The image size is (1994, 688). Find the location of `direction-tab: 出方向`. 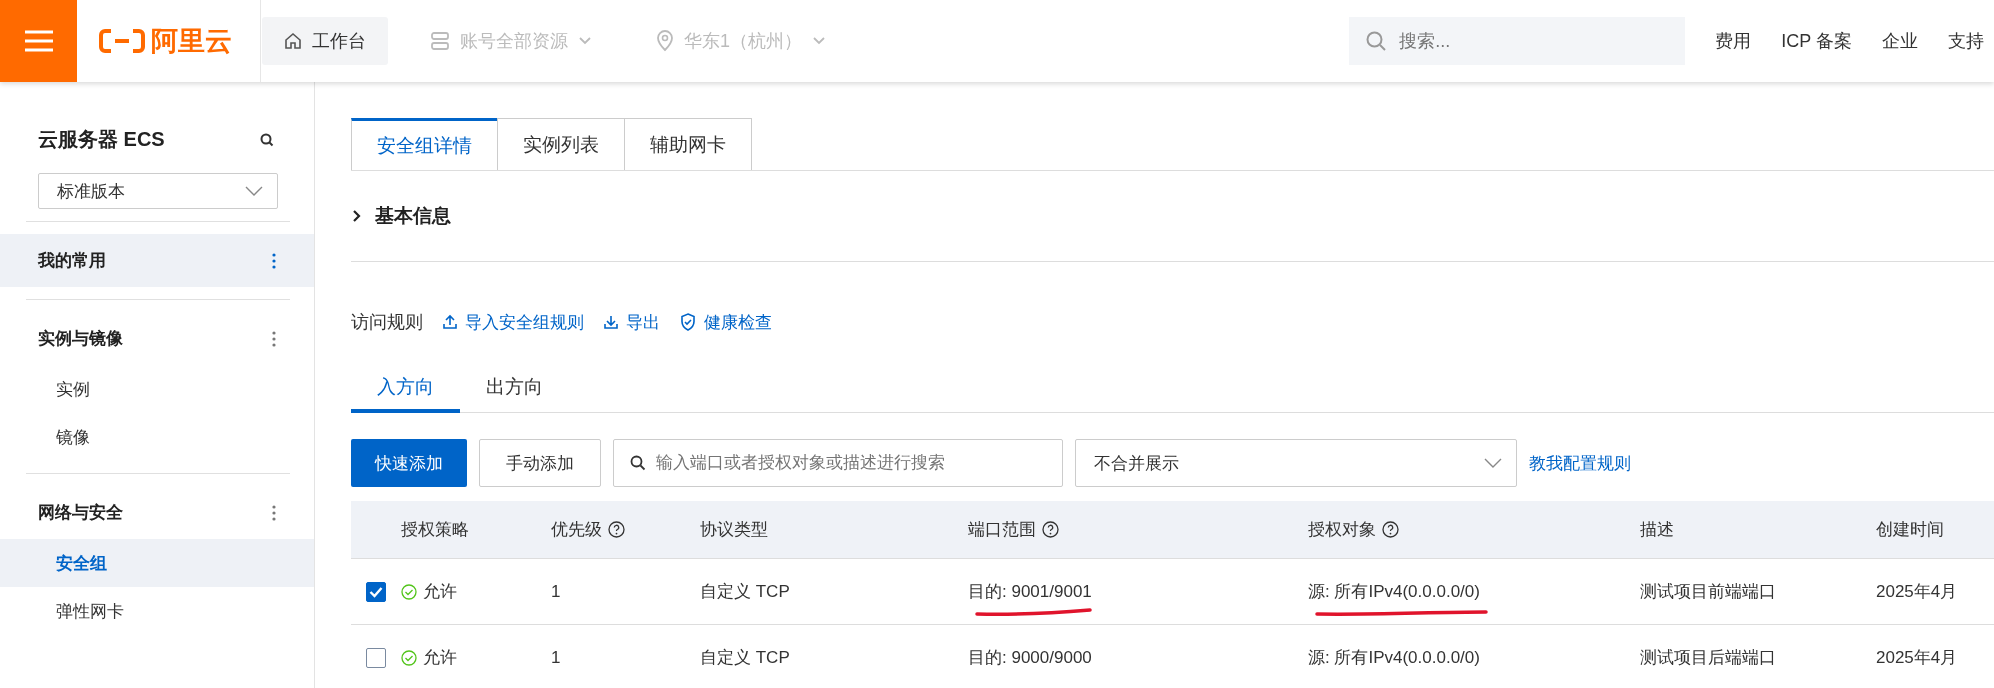

direction-tab: 出方向 is located at coordinates (514, 389).